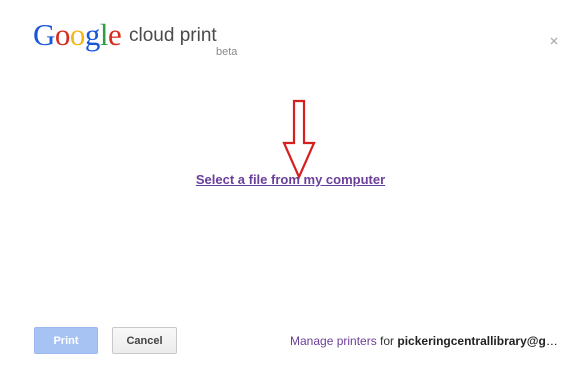  Describe the element at coordinates (173, 35) in the screenshot. I see `product-name: cloud print` at that location.